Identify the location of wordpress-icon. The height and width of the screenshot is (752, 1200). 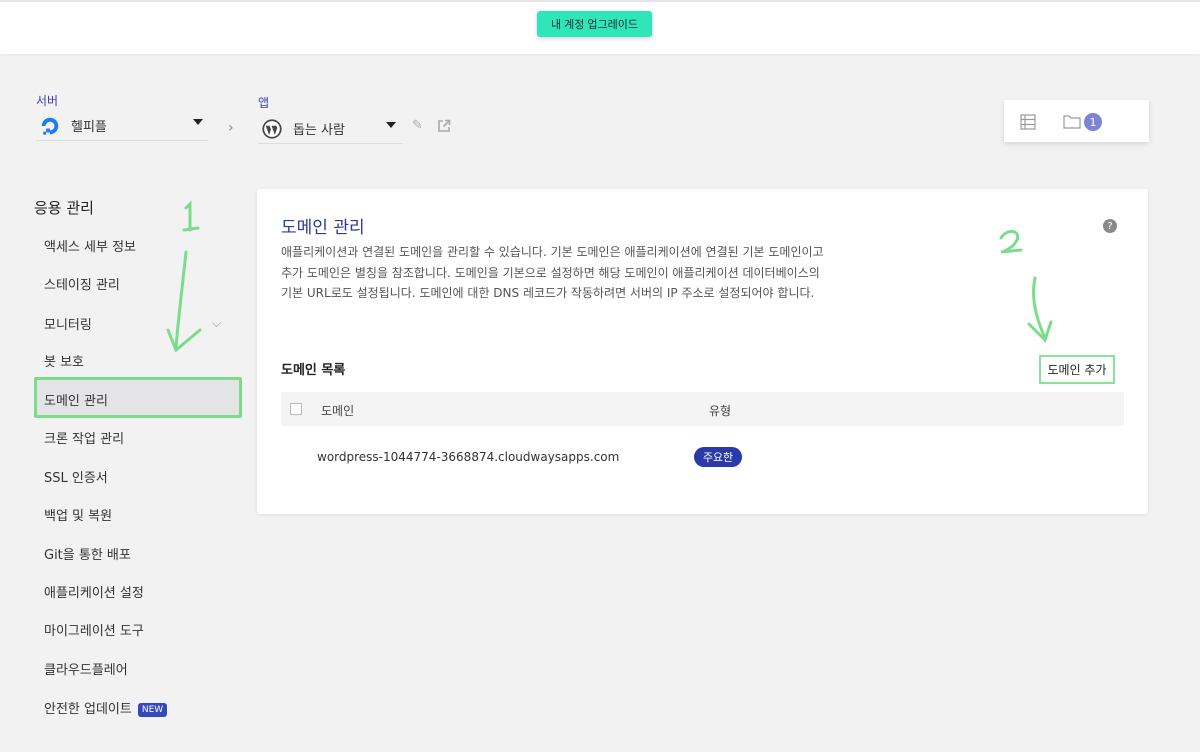
(272, 128).